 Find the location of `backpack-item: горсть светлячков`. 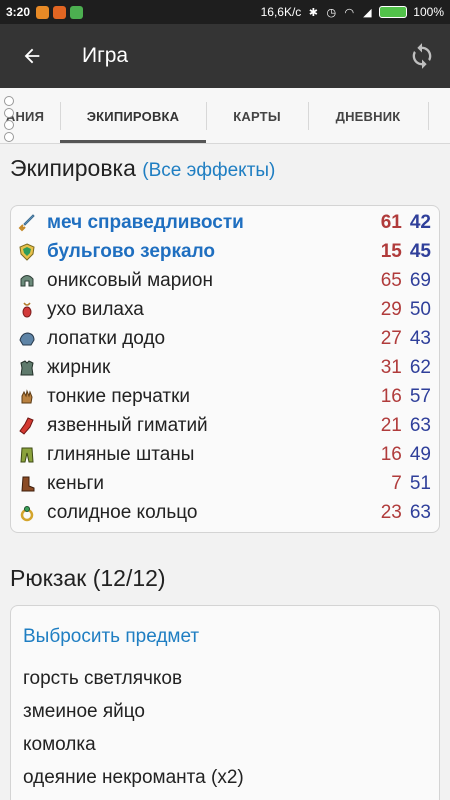

backpack-item: горсть светлячков is located at coordinates (231, 678).